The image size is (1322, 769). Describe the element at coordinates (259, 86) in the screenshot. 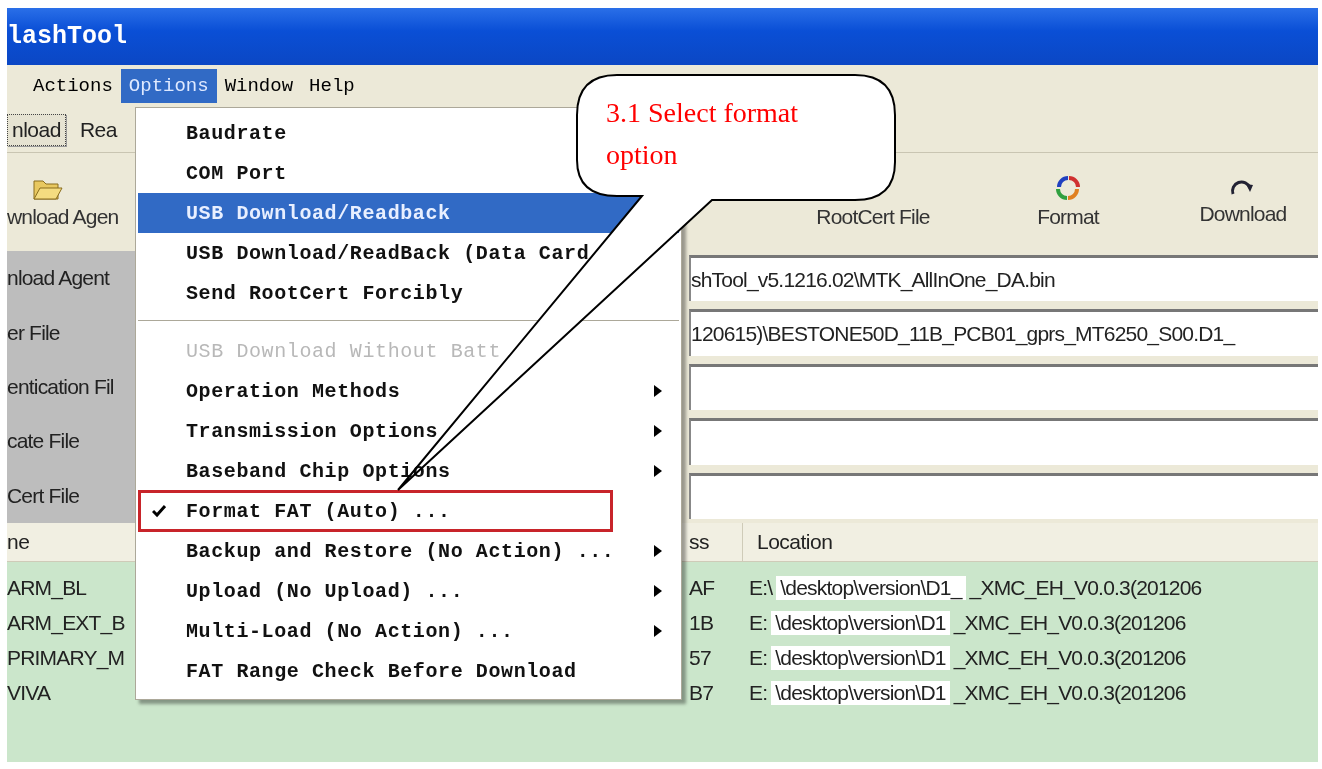

I see `menu-item: Window` at that location.